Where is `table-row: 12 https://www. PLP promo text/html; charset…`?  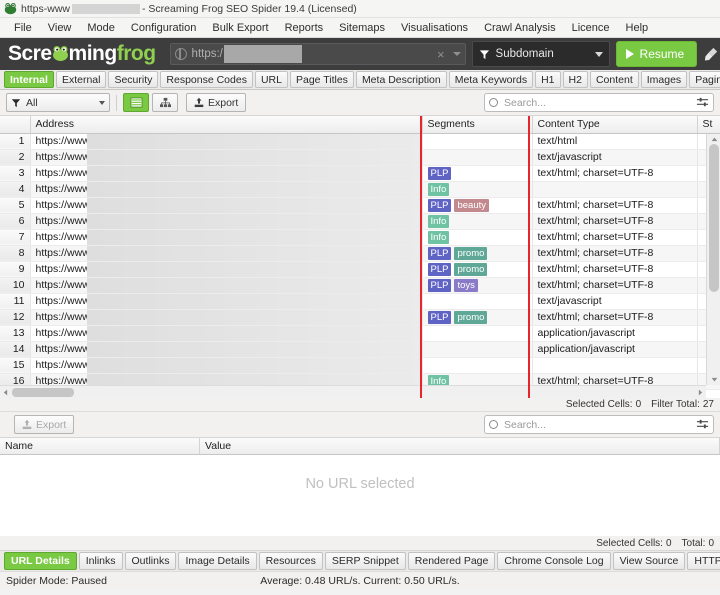 table-row: 12 https://www. PLP promo text/html; charset… is located at coordinates (360, 317).